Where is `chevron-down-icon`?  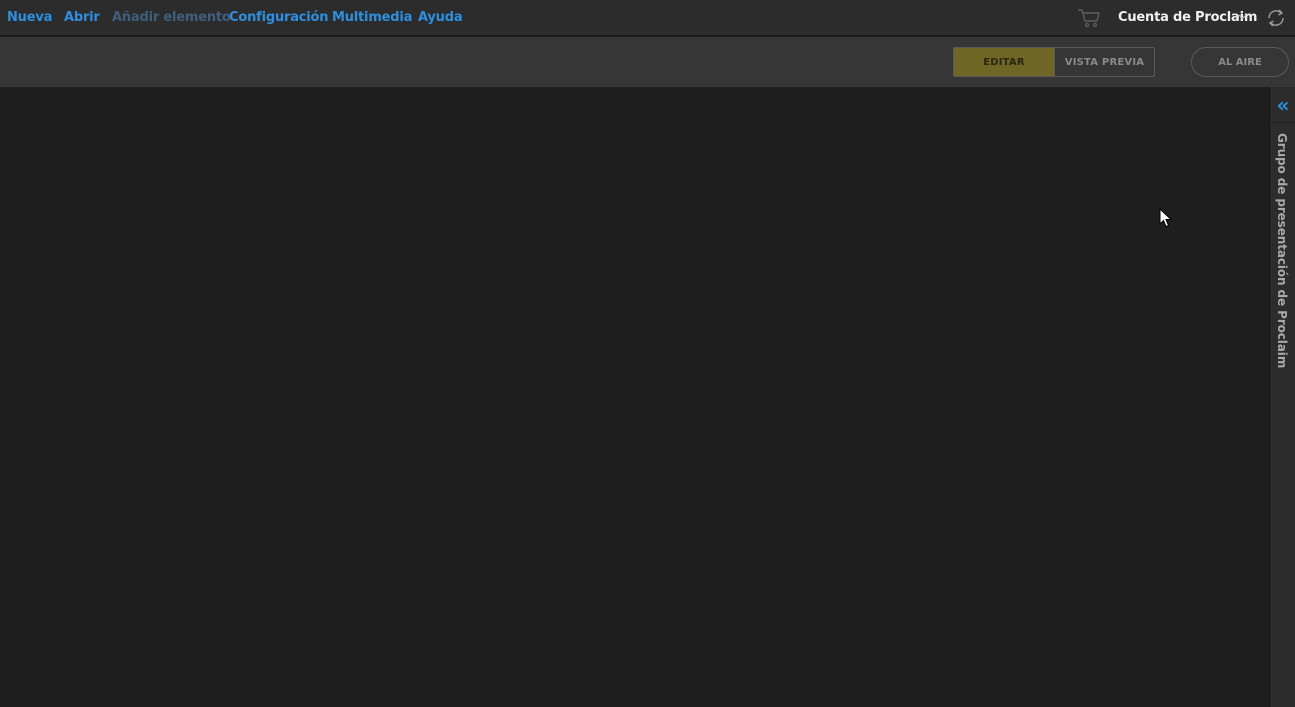 chevron-down-icon is located at coordinates (1242, 17).